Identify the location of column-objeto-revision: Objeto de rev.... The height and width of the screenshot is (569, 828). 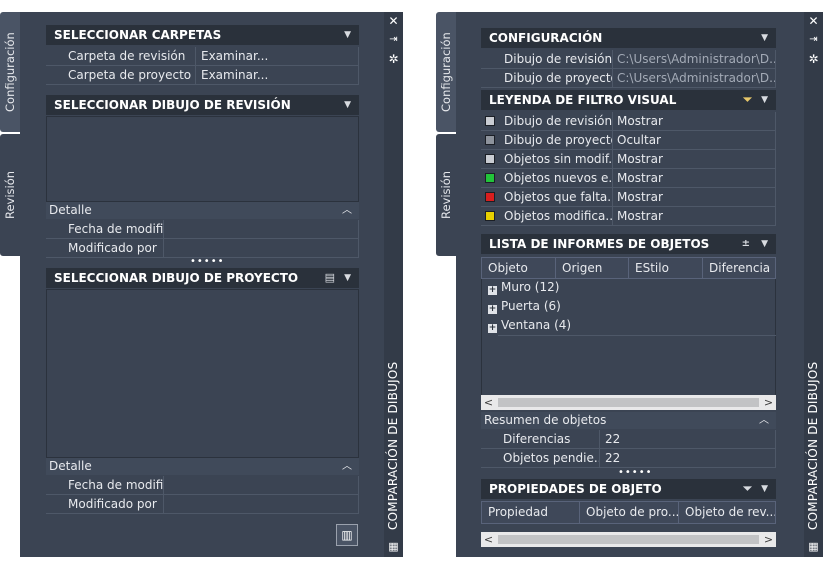
(727, 512).